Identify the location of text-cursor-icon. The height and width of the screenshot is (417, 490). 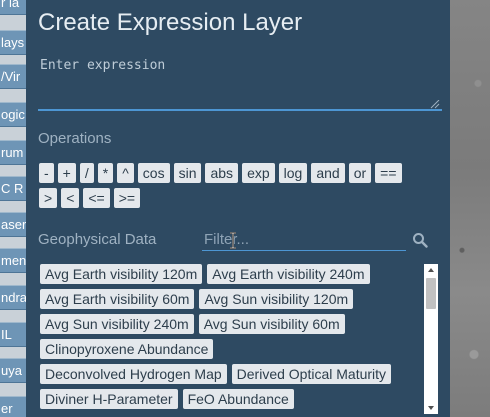
(233, 240).